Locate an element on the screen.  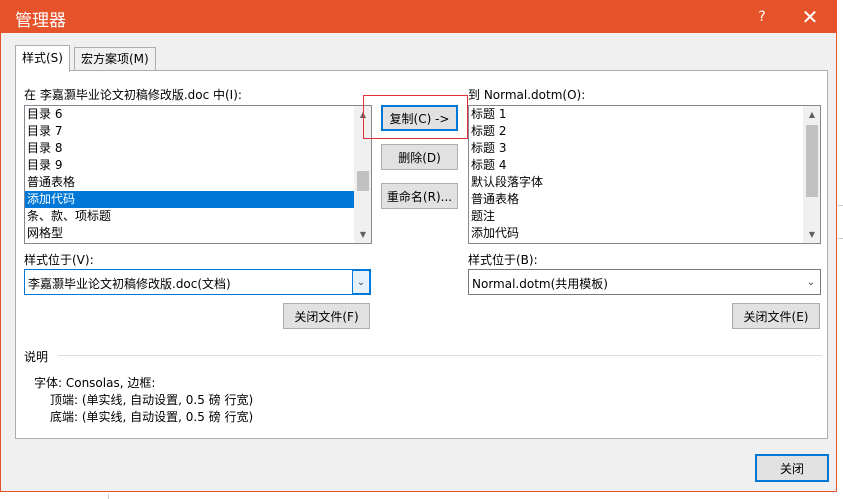
right-styles-in-value: Normal.dotm(共用模板) is located at coordinates (540, 284).